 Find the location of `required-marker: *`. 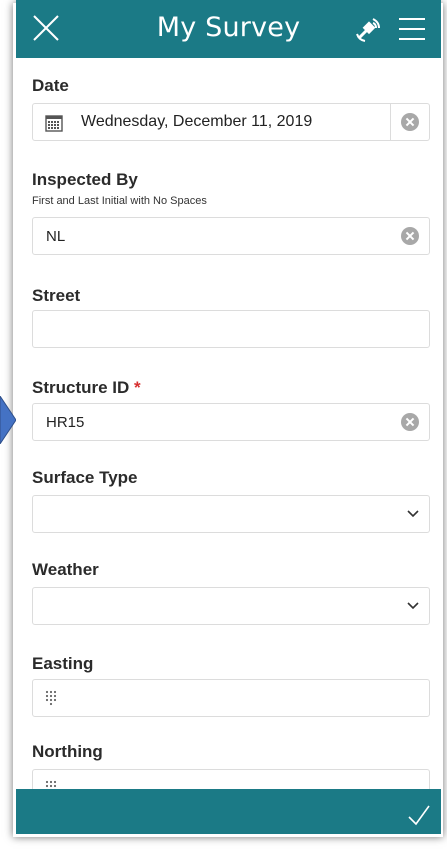

required-marker: * is located at coordinates (137, 387).